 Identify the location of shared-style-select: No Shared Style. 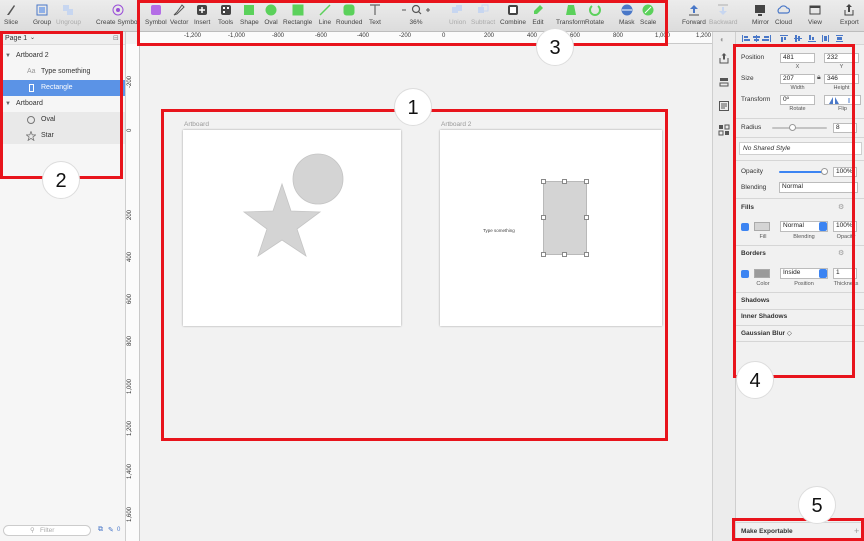
(800, 148).